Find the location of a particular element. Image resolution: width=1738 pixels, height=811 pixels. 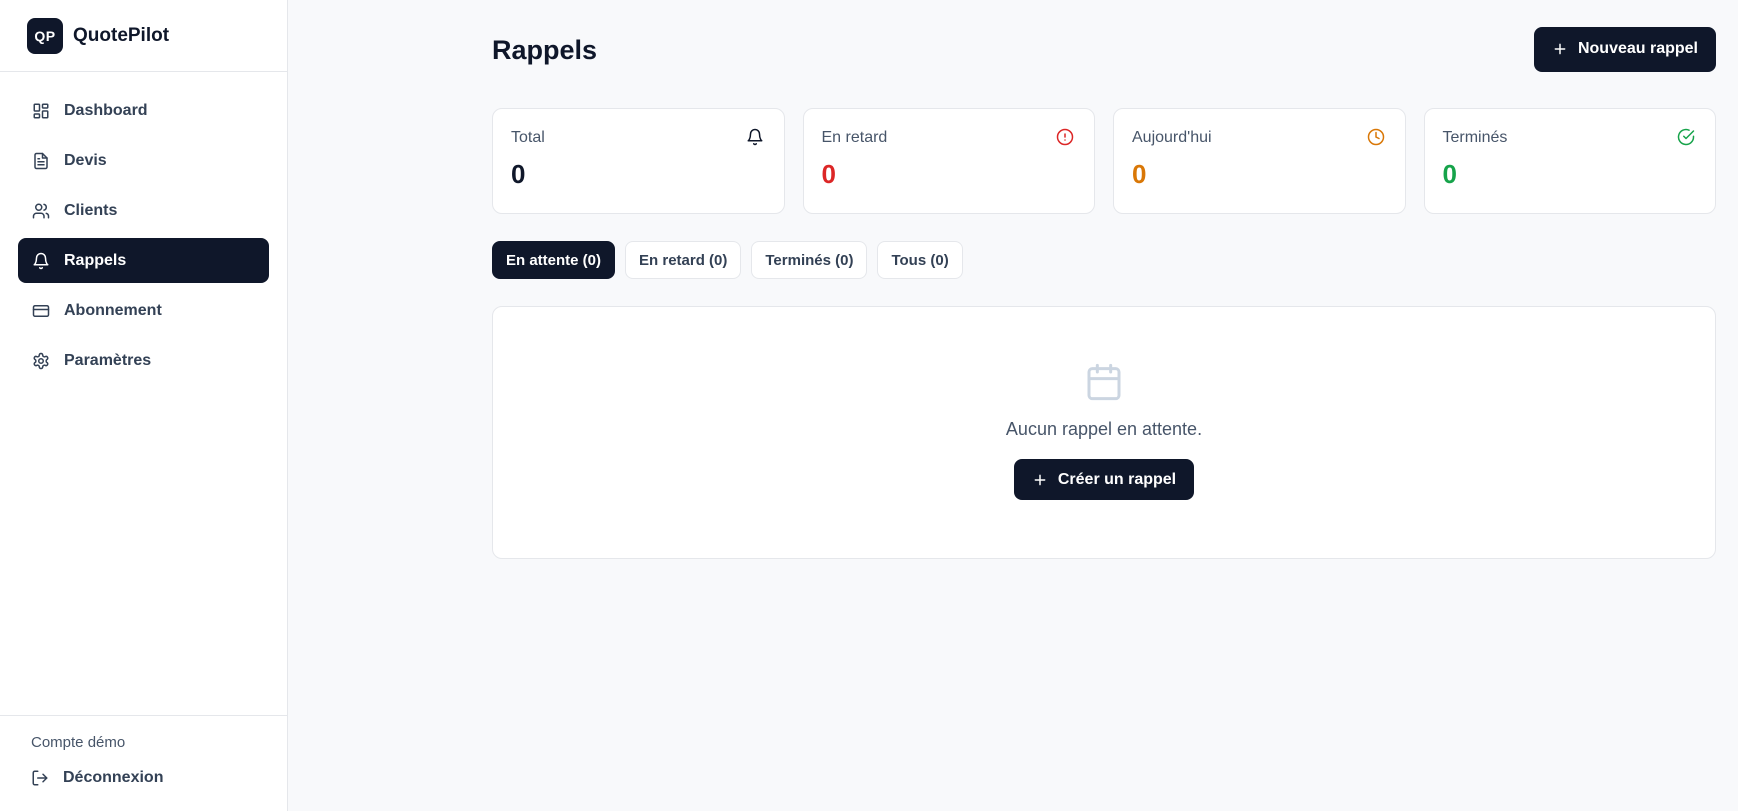

sidebar-item-label: Paramètres is located at coordinates (108, 360).